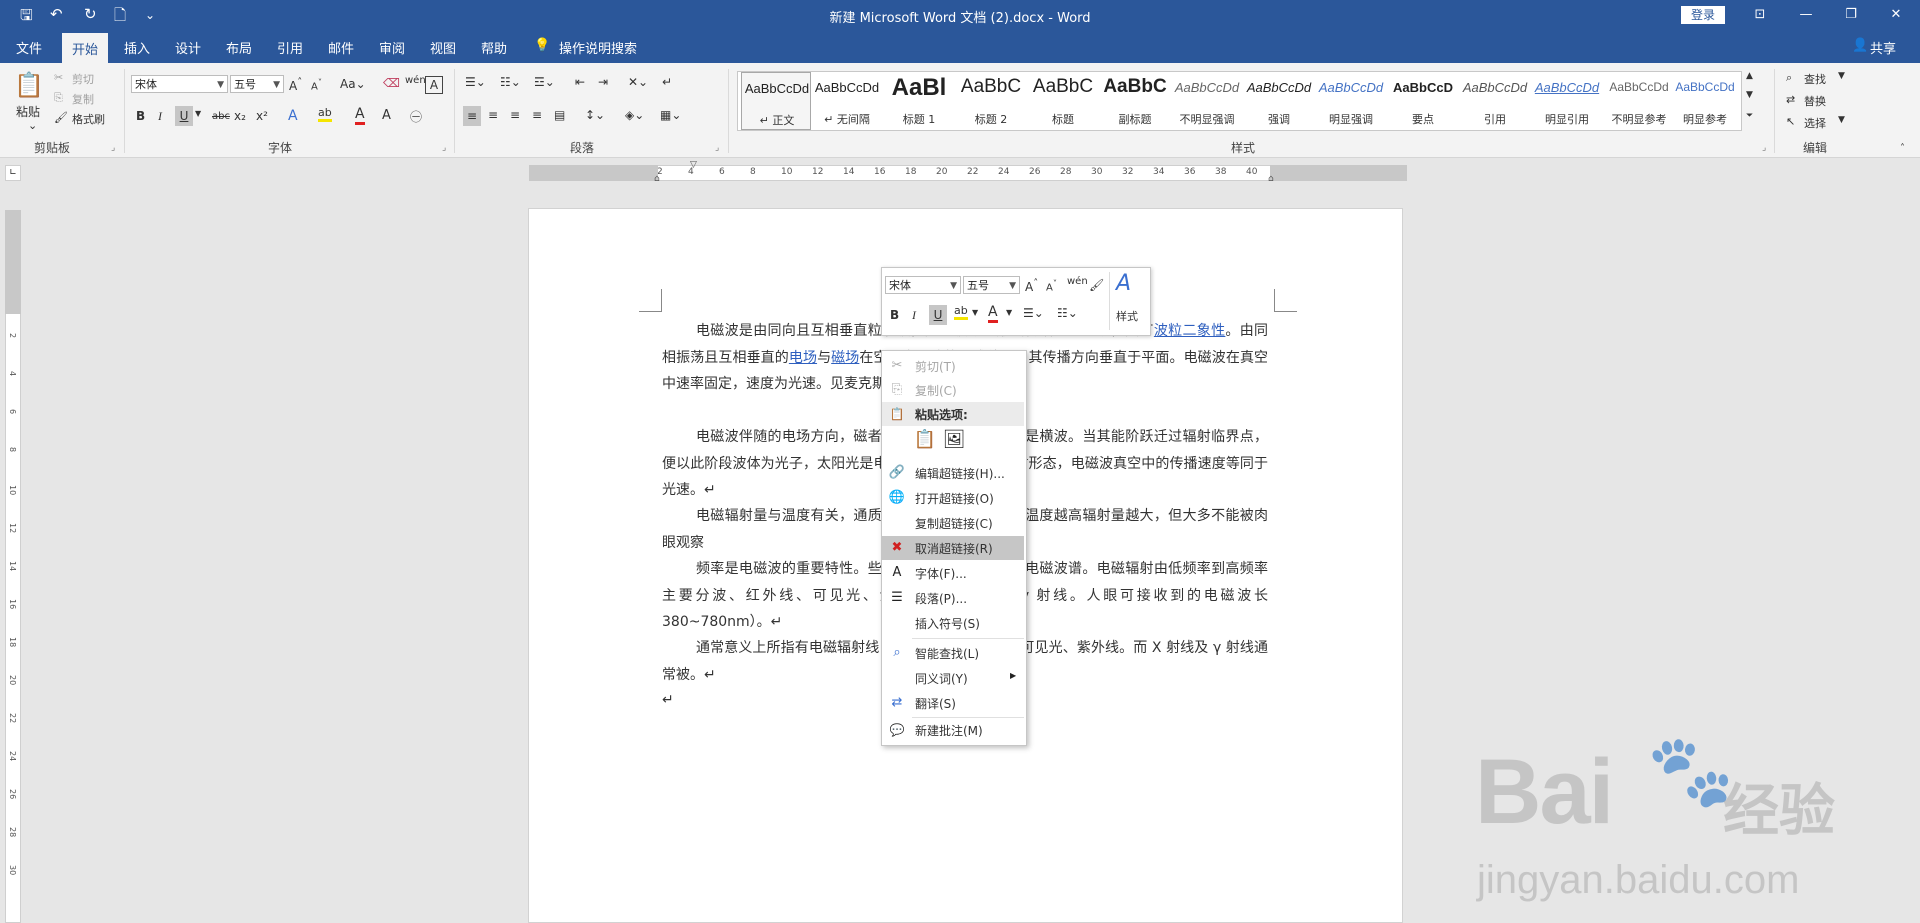 The image size is (1920, 923). What do you see at coordinates (160, 116) in the screenshot?
I see `italic-button: I` at bounding box center [160, 116].